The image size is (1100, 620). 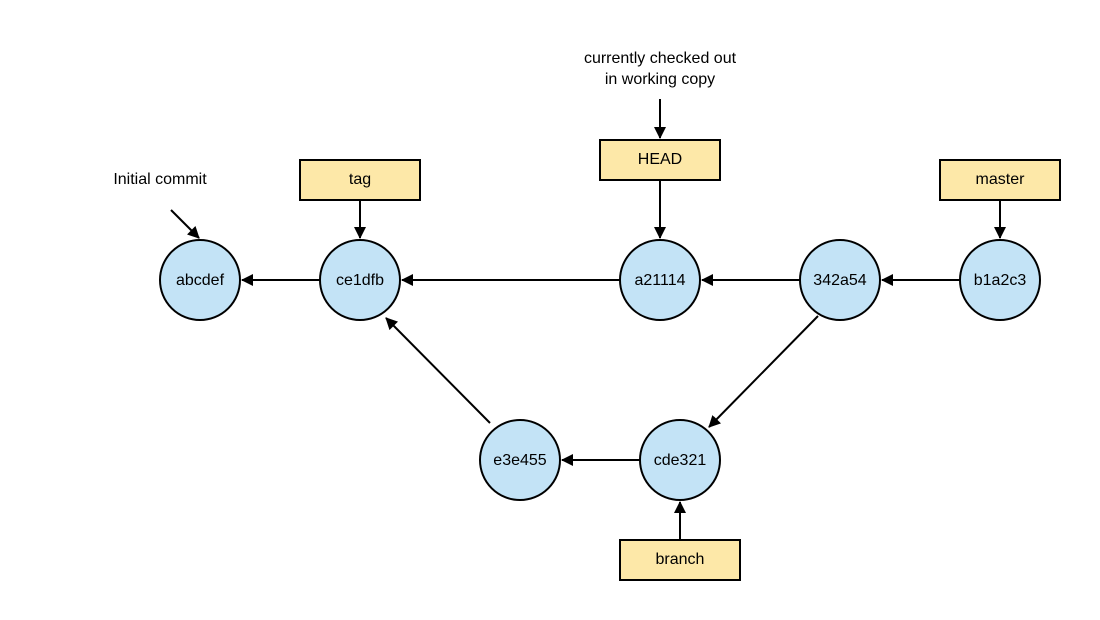 I want to click on commit-label: cde321, so click(x=680, y=460).